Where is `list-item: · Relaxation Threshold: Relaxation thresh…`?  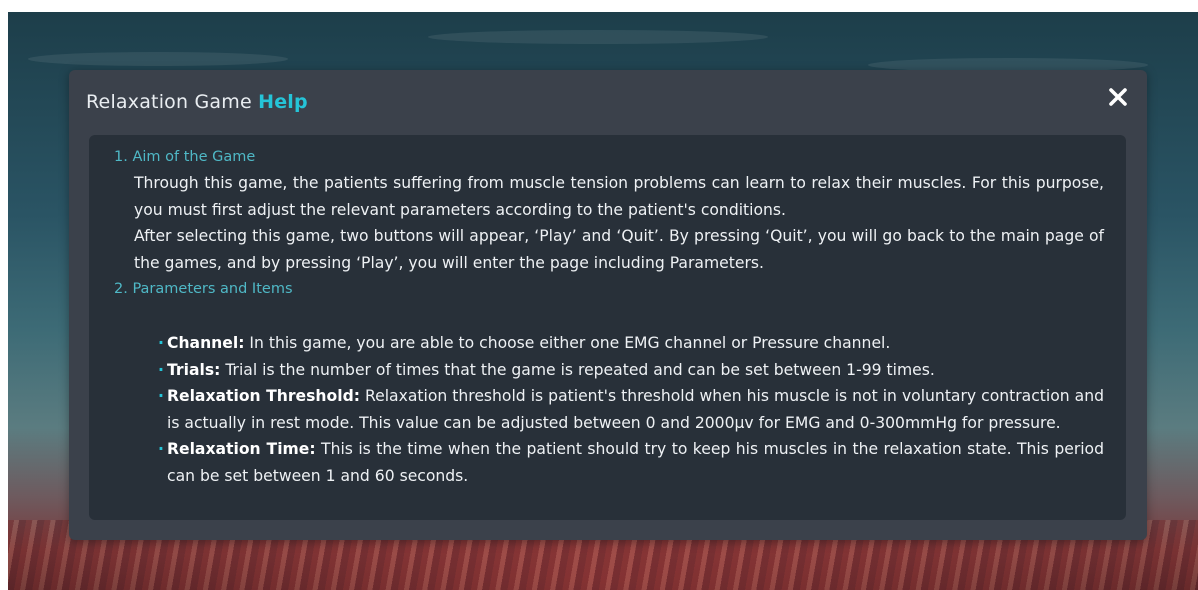 list-item: · Relaxation Threshold: Relaxation thresh… is located at coordinates (629, 409).